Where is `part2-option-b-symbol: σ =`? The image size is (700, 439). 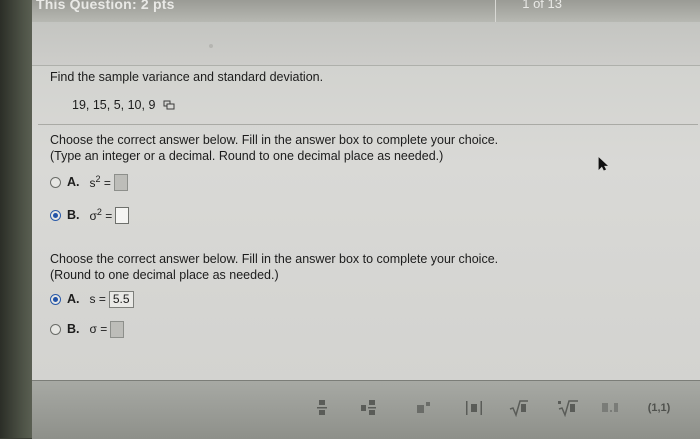
part2-option-b-symbol: σ = is located at coordinates (99, 329).